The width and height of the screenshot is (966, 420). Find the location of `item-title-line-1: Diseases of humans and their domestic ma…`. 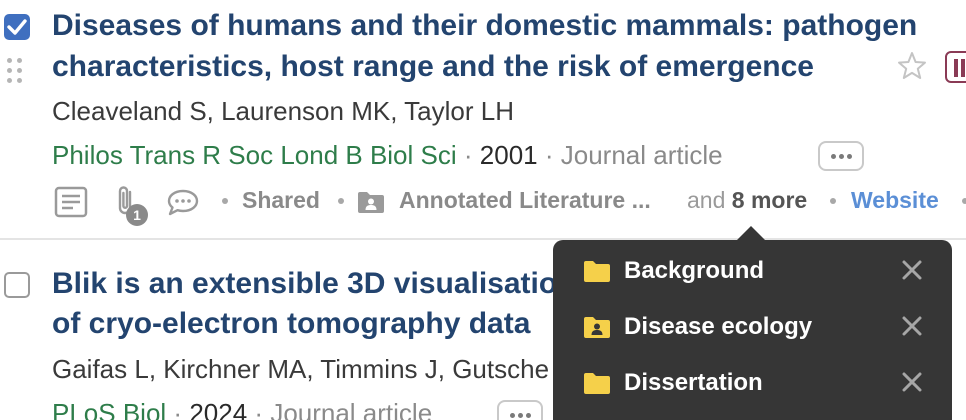

item-title-line-1: Diseases of humans and their domestic ma… is located at coordinates (484, 26).